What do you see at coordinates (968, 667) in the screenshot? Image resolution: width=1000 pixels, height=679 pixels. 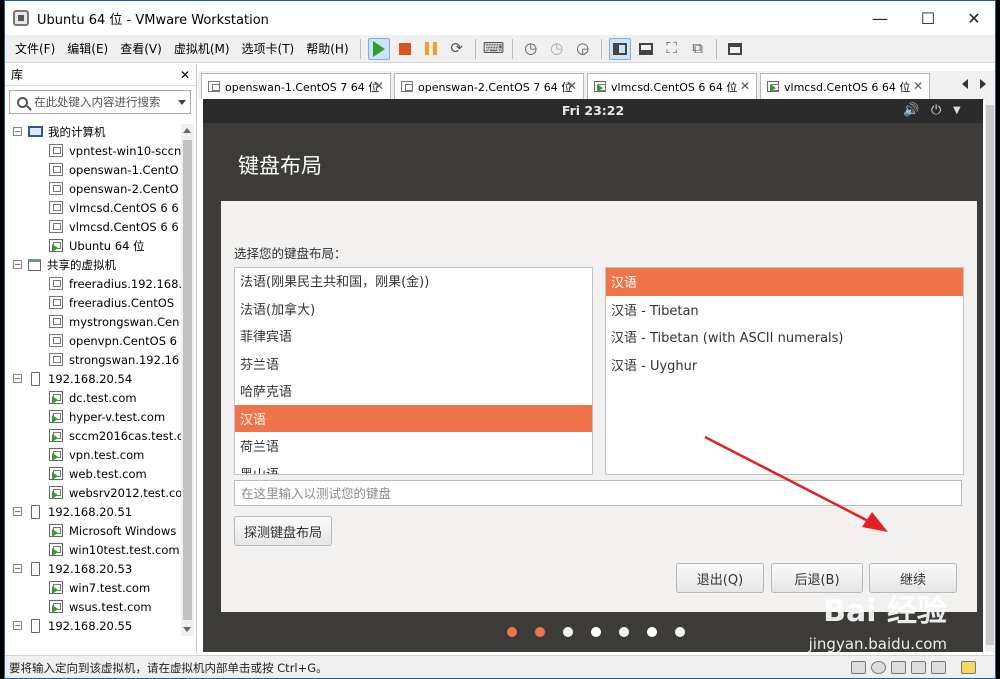 I see `notes-icon` at bounding box center [968, 667].